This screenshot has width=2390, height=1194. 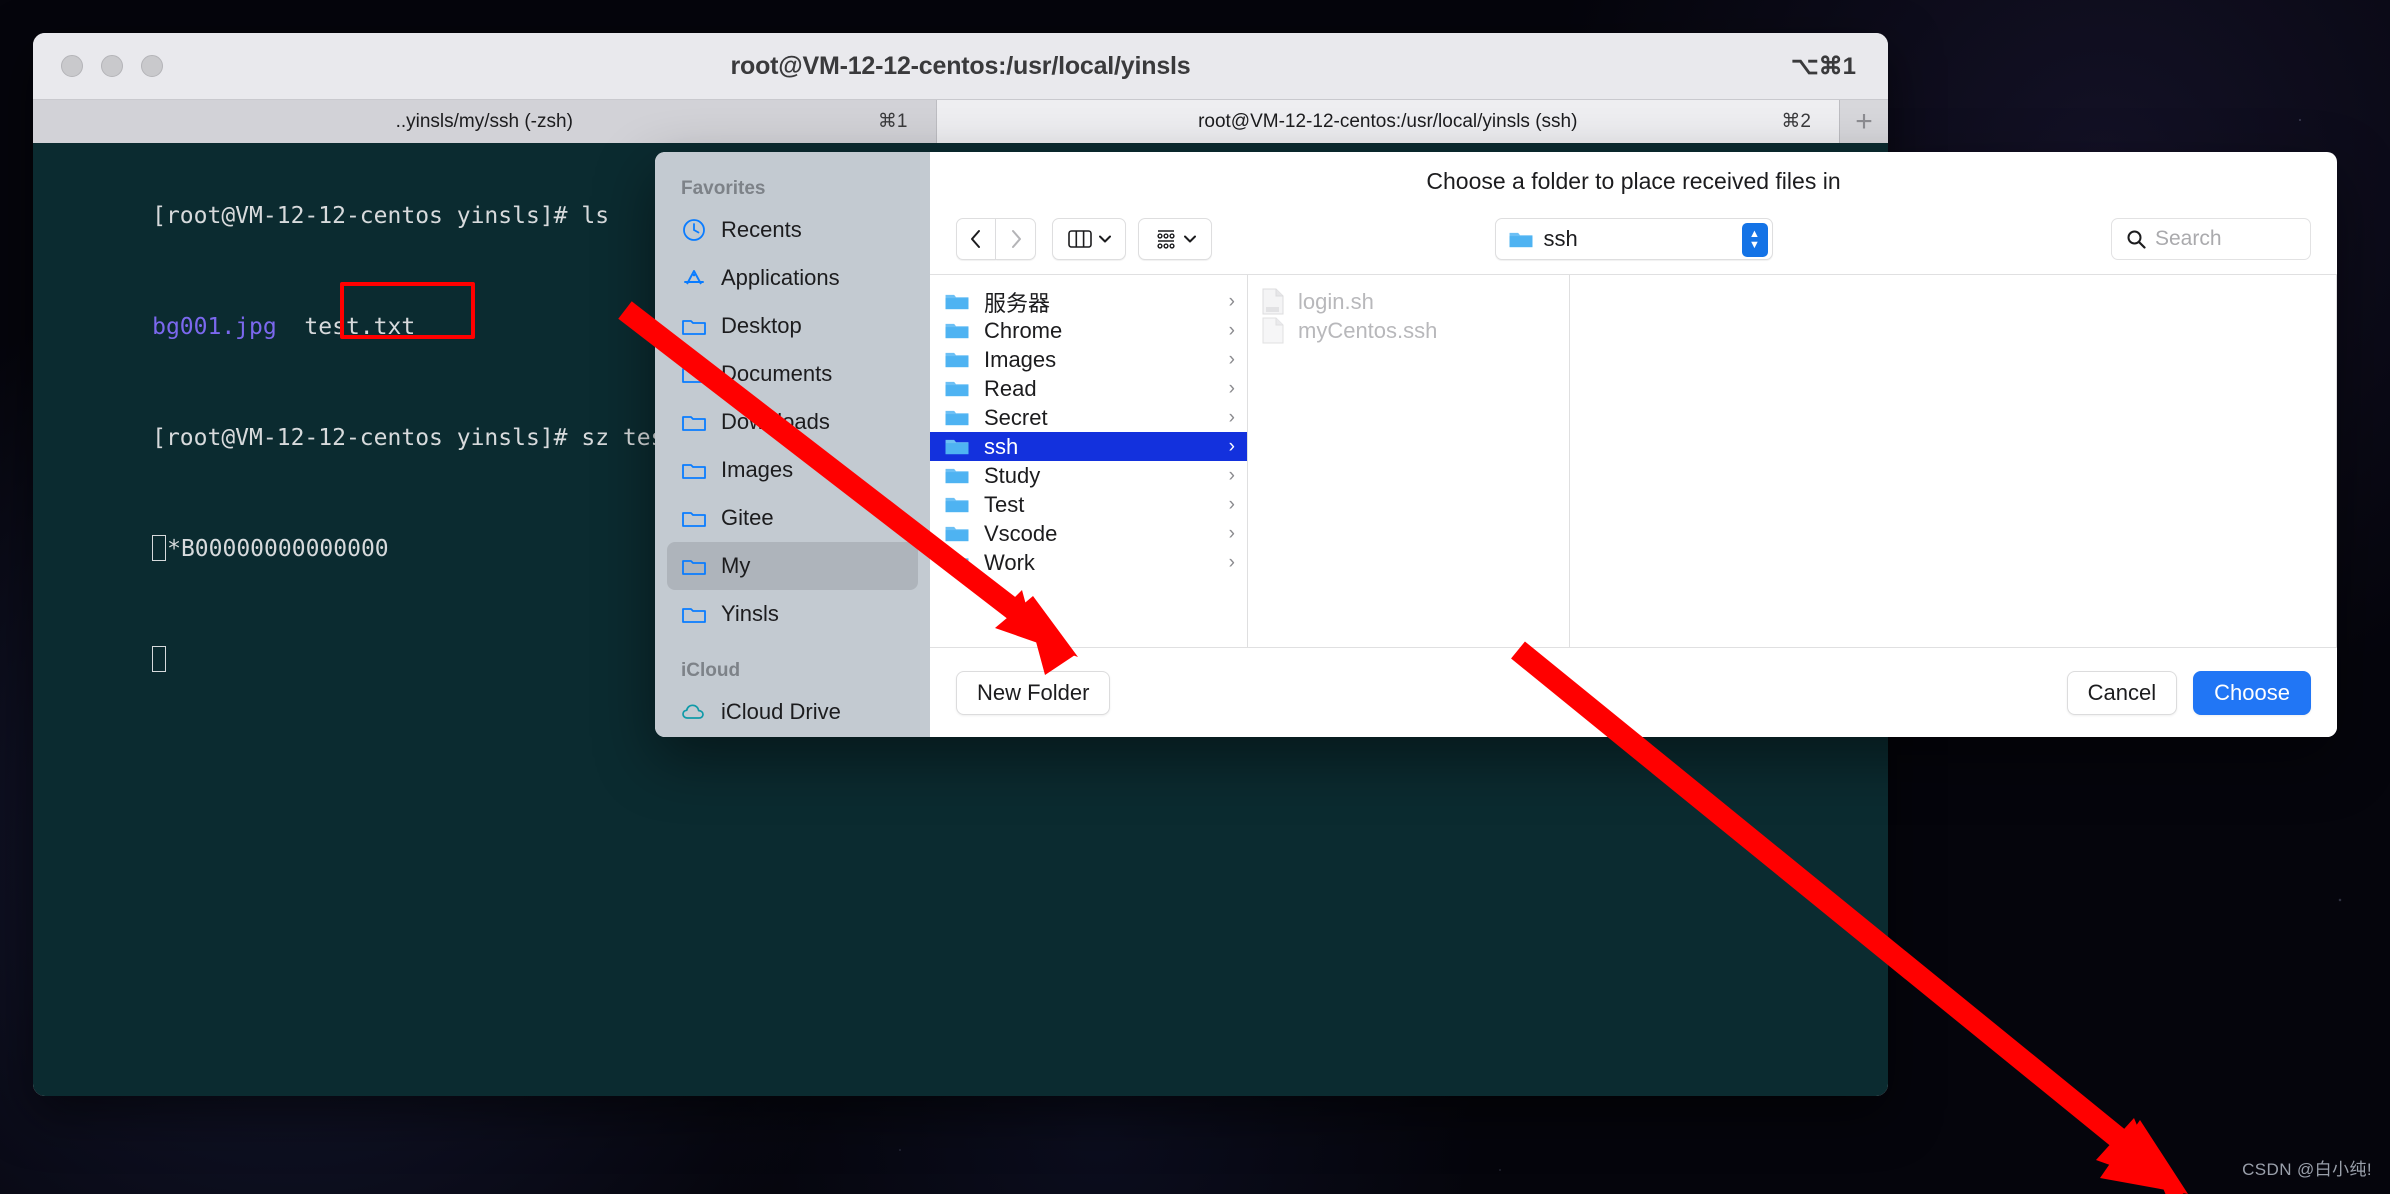 What do you see at coordinates (792, 566) in the screenshot?
I see `sidebar-item-my: My` at bounding box center [792, 566].